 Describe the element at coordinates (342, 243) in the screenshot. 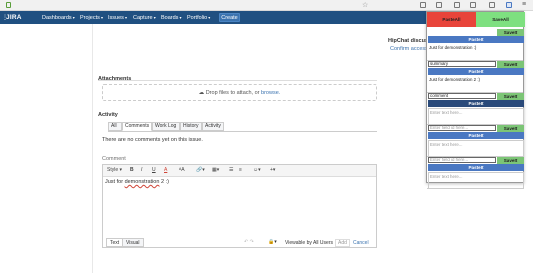

I see `add-comment-button: Add` at that location.